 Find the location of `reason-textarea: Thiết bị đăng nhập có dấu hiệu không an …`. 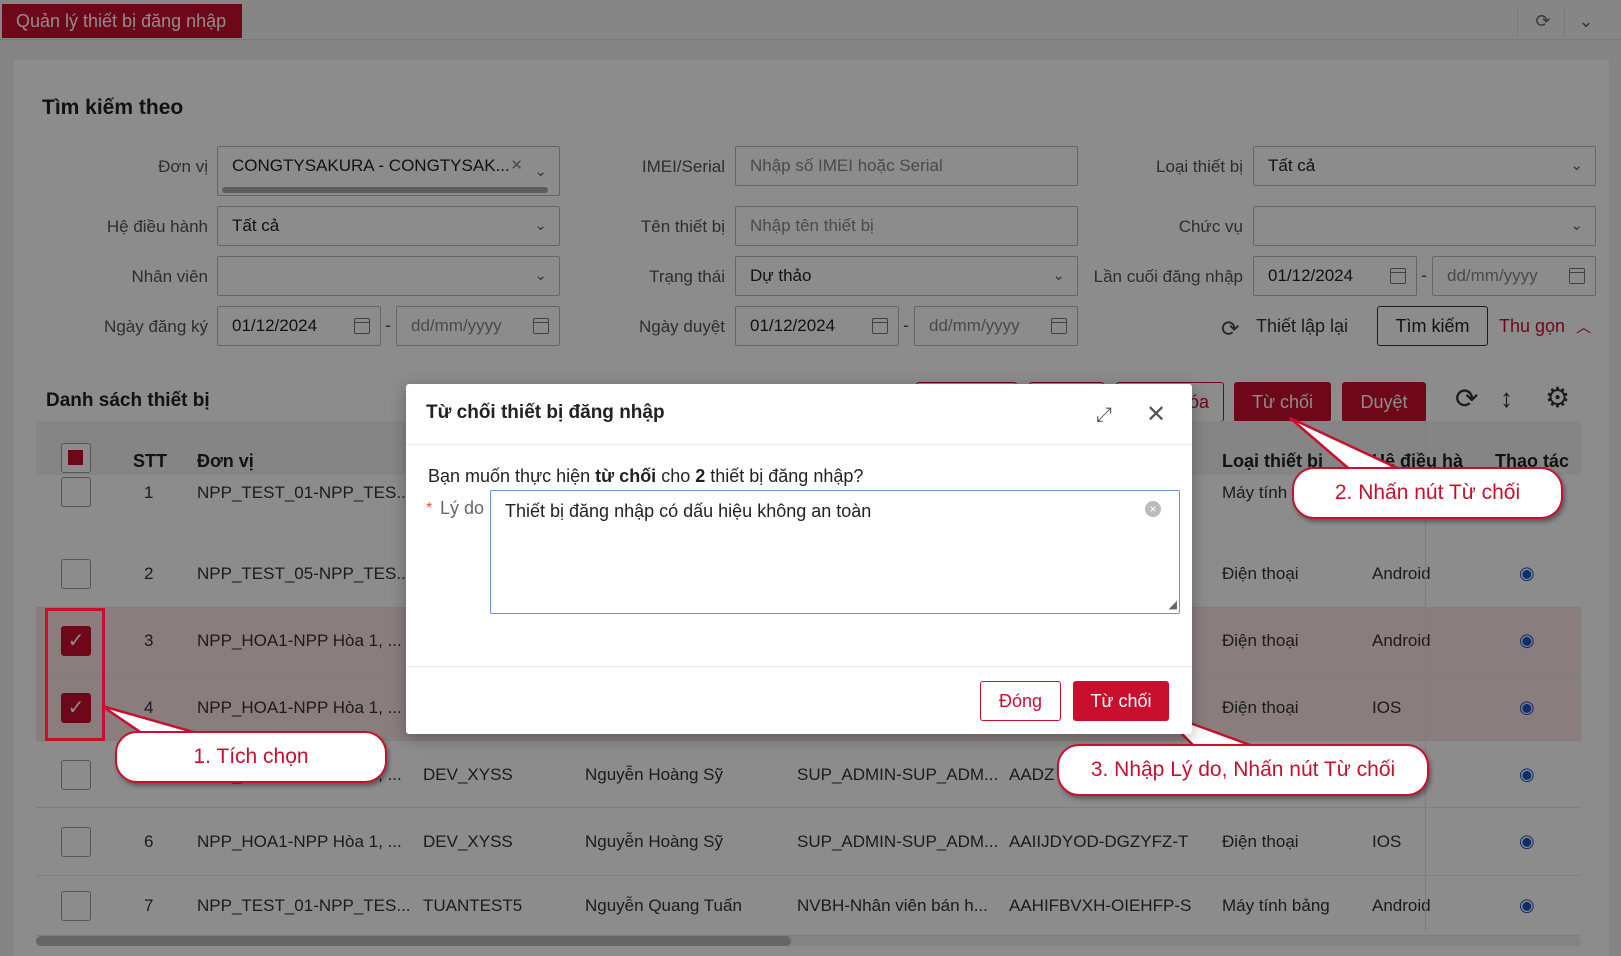

reason-textarea: Thiết bị đăng nhập có dấu hiệu không an … is located at coordinates (835, 552).